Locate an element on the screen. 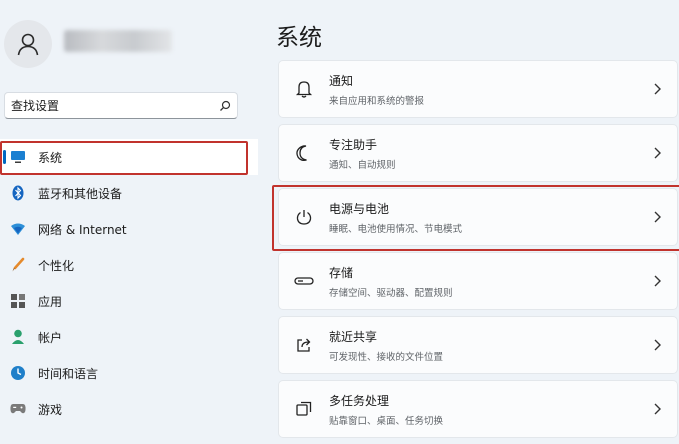 The width and height of the screenshot is (679, 444). gamepad-icon is located at coordinates (18, 409).